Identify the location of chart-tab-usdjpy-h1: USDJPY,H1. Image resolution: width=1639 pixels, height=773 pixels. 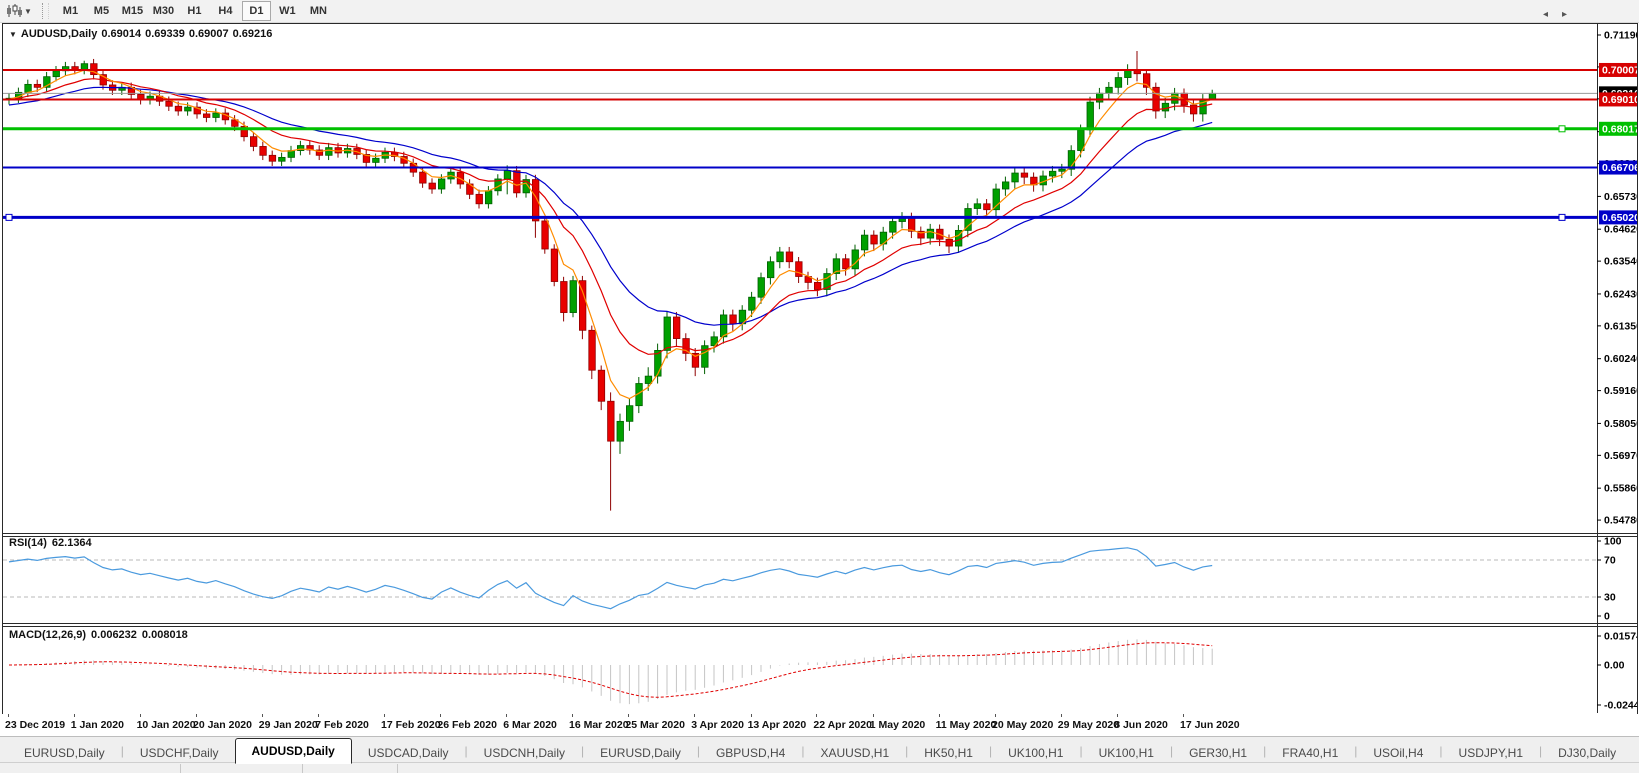
(1491, 752).